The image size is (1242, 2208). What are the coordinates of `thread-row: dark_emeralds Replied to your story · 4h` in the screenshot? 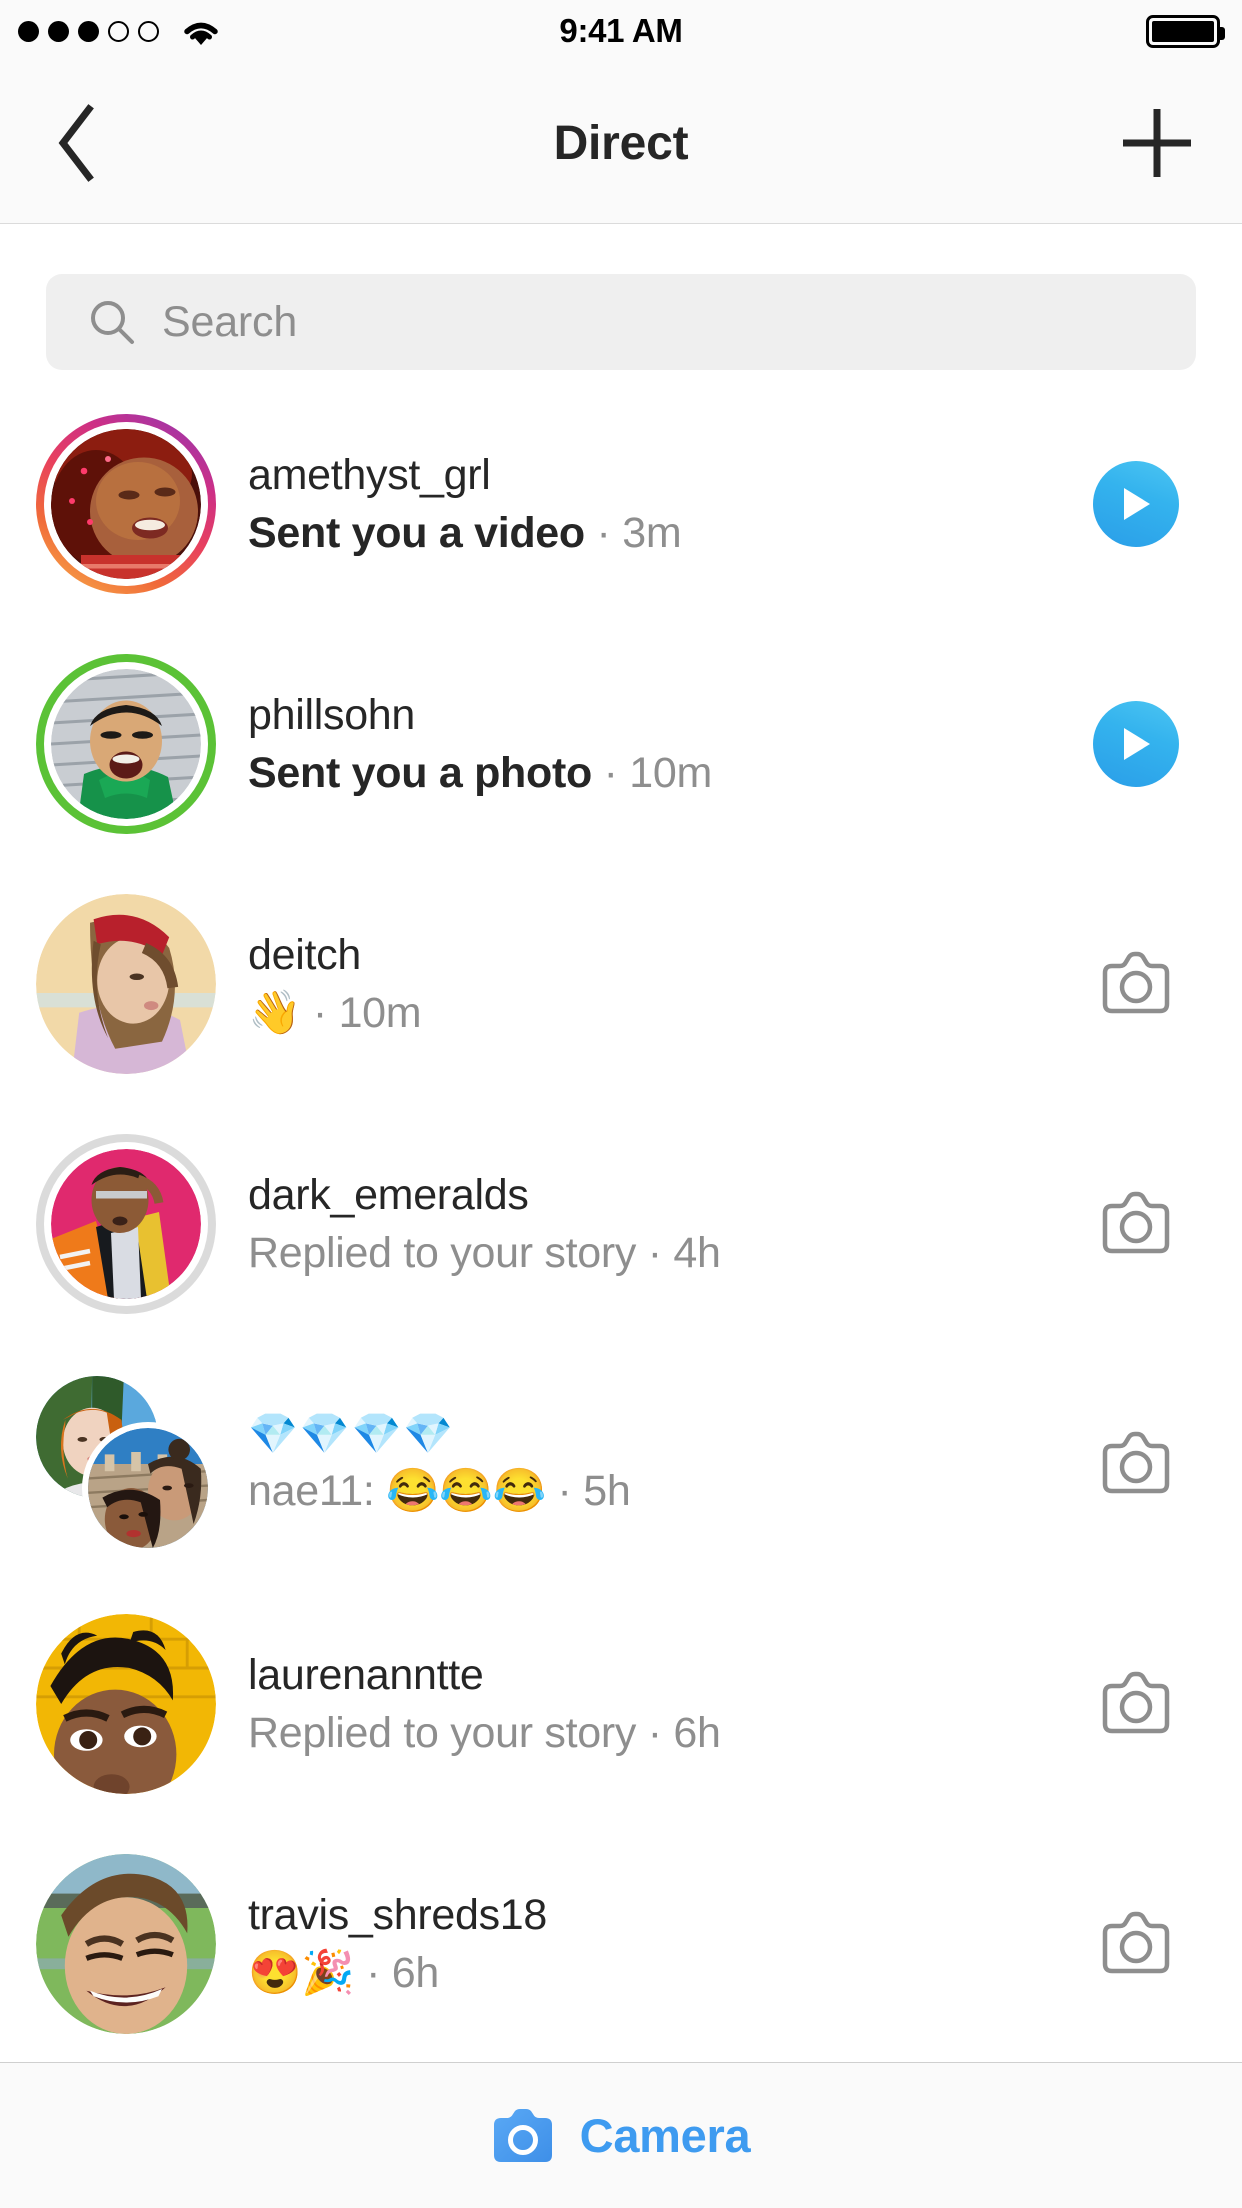 It's located at (621, 1224).